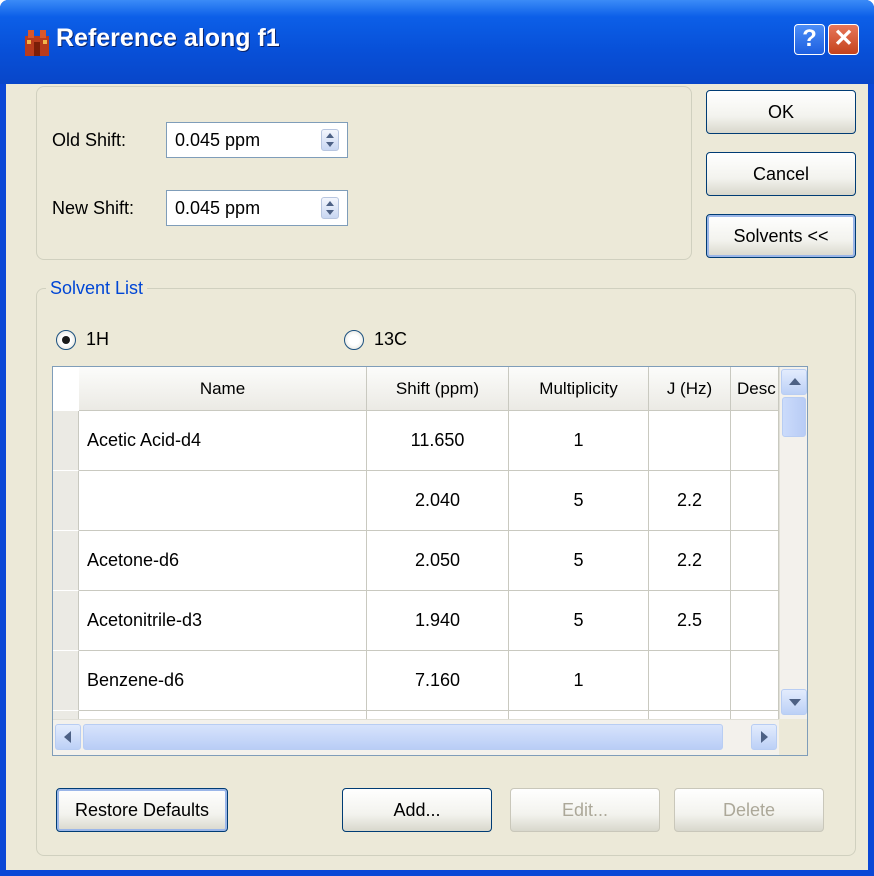  Describe the element at coordinates (755, 389) in the screenshot. I see `column-header-desc: Desc` at that location.